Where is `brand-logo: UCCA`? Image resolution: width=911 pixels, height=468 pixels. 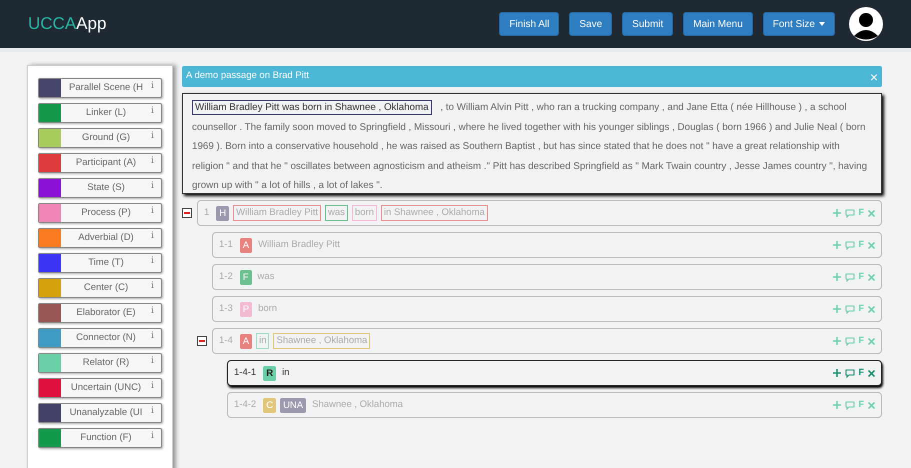
brand-logo: UCCA is located at coordinates (52, 24).